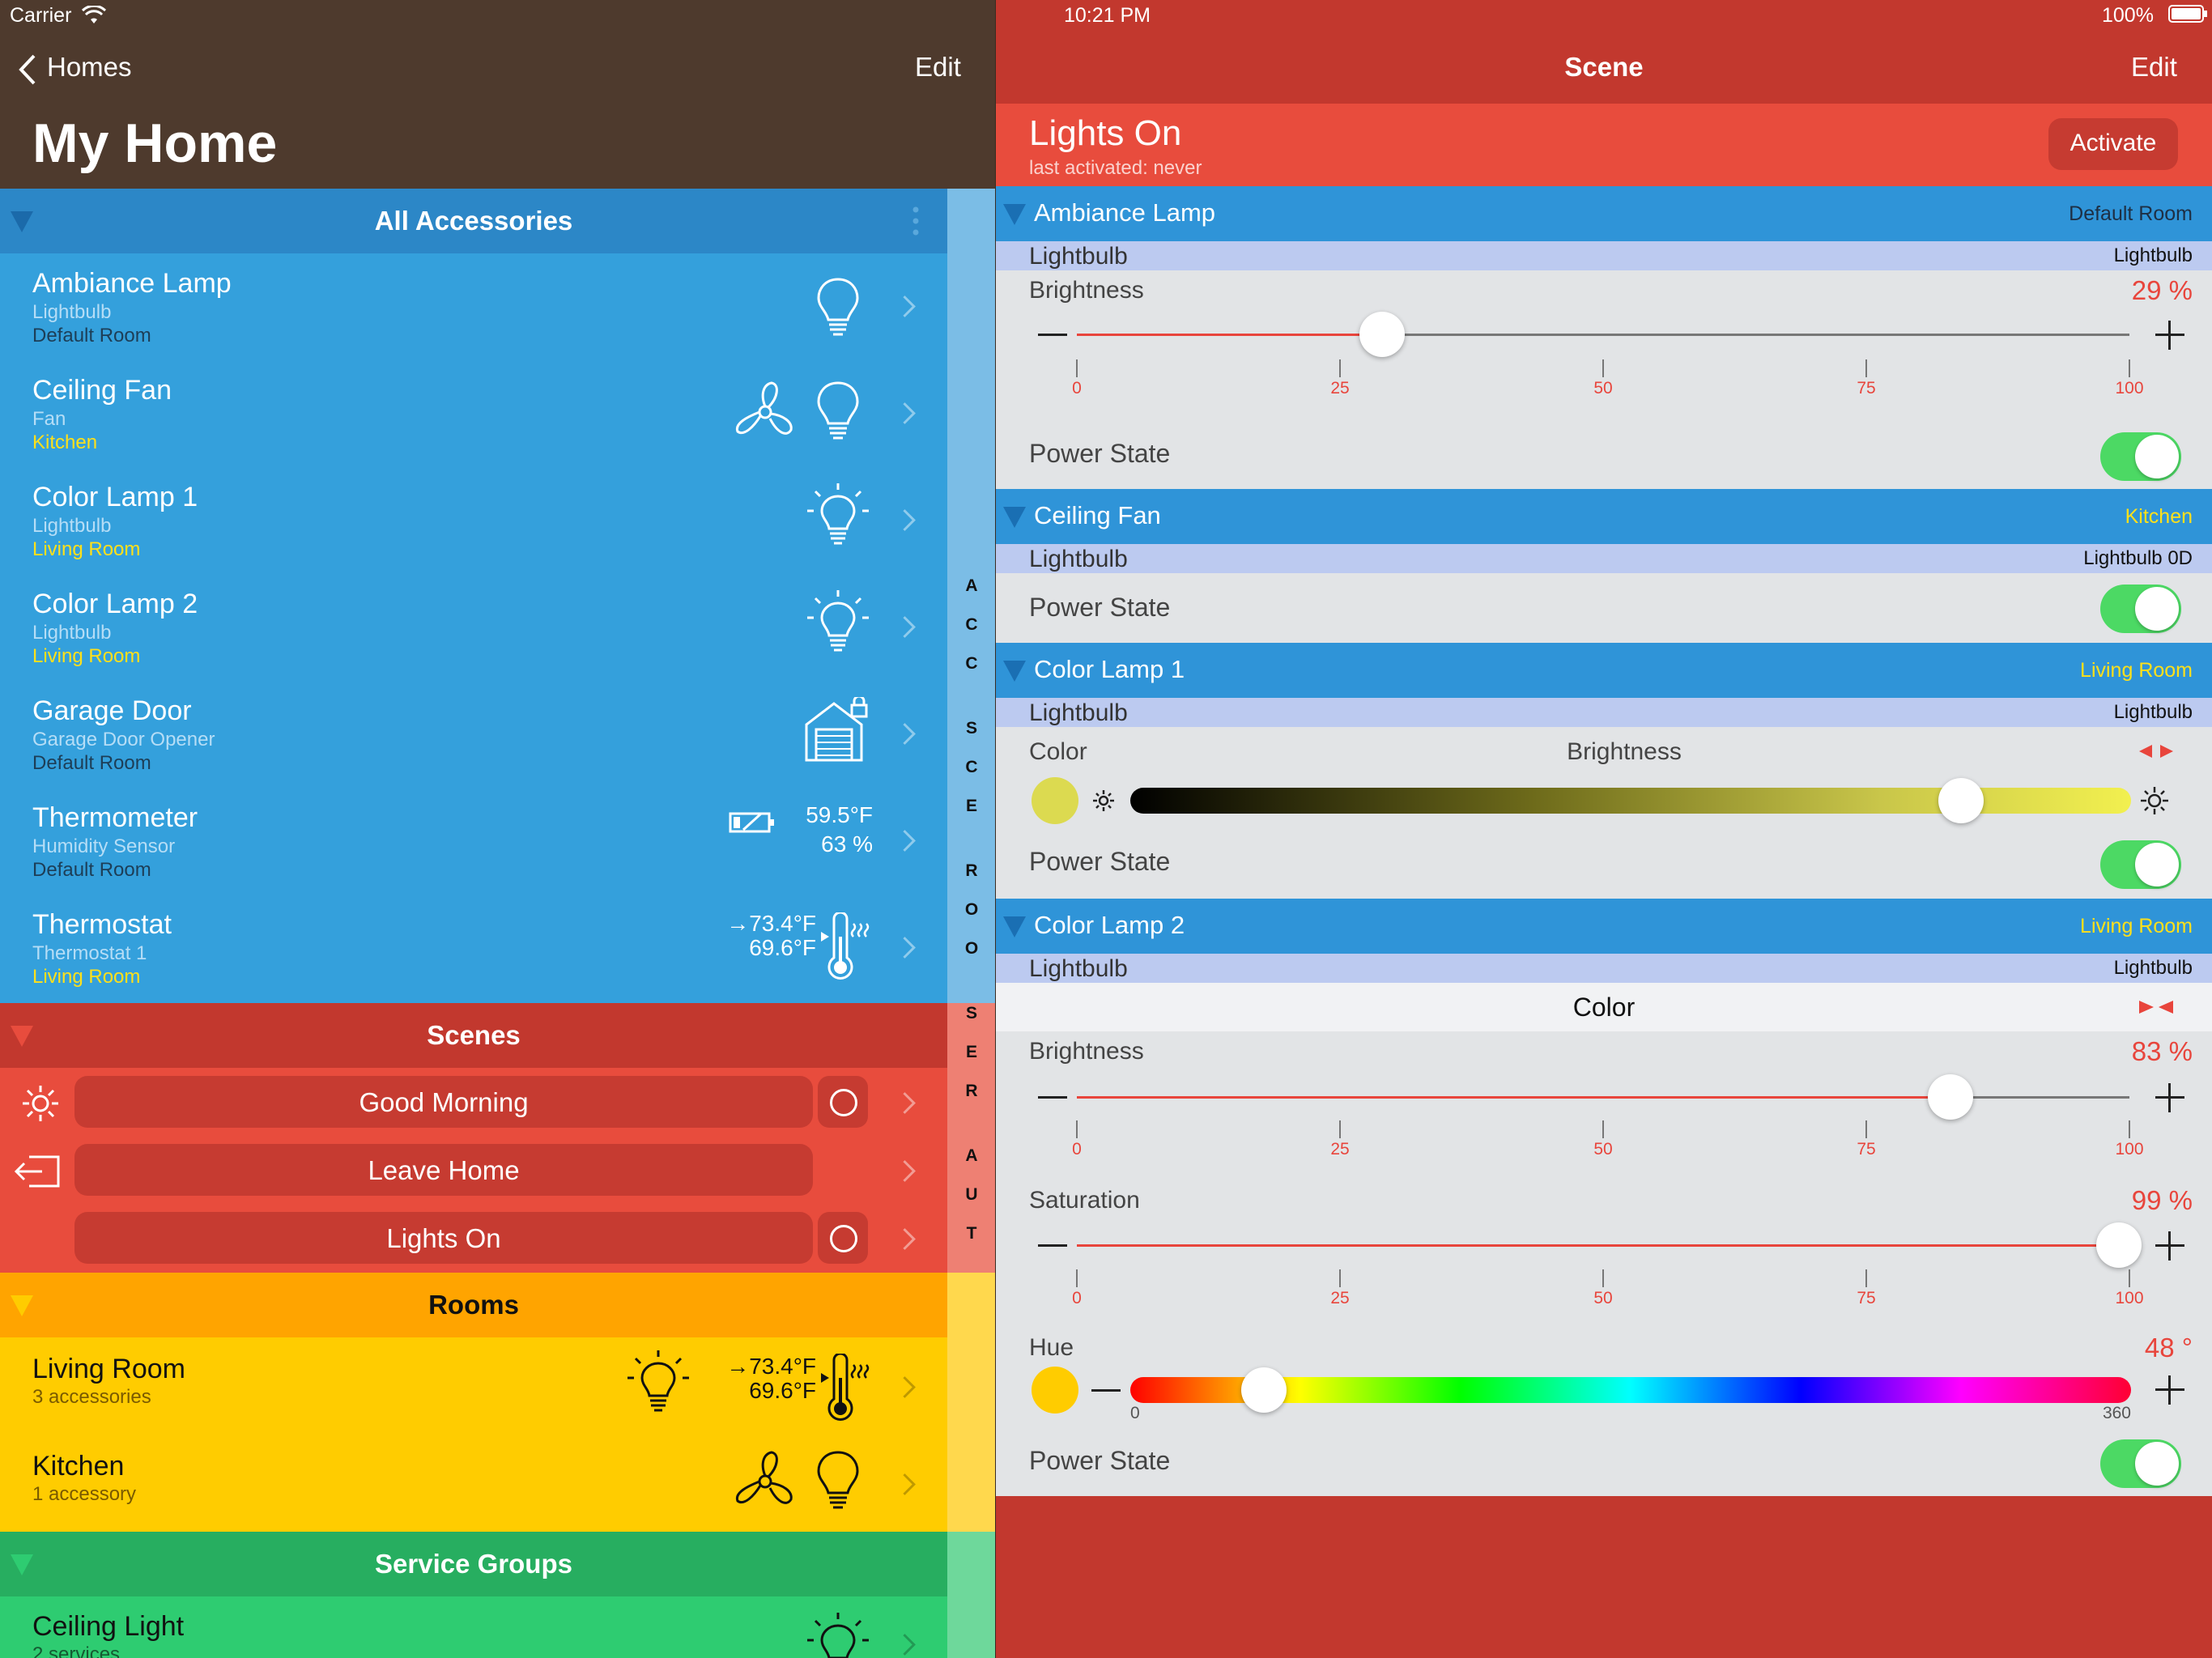 This screenshot has width=2212, height=1658. I want to click on accessory-row-ambiance-lamp: Ambiance Lamp Lightbulb Default Room, so click(474, 306).